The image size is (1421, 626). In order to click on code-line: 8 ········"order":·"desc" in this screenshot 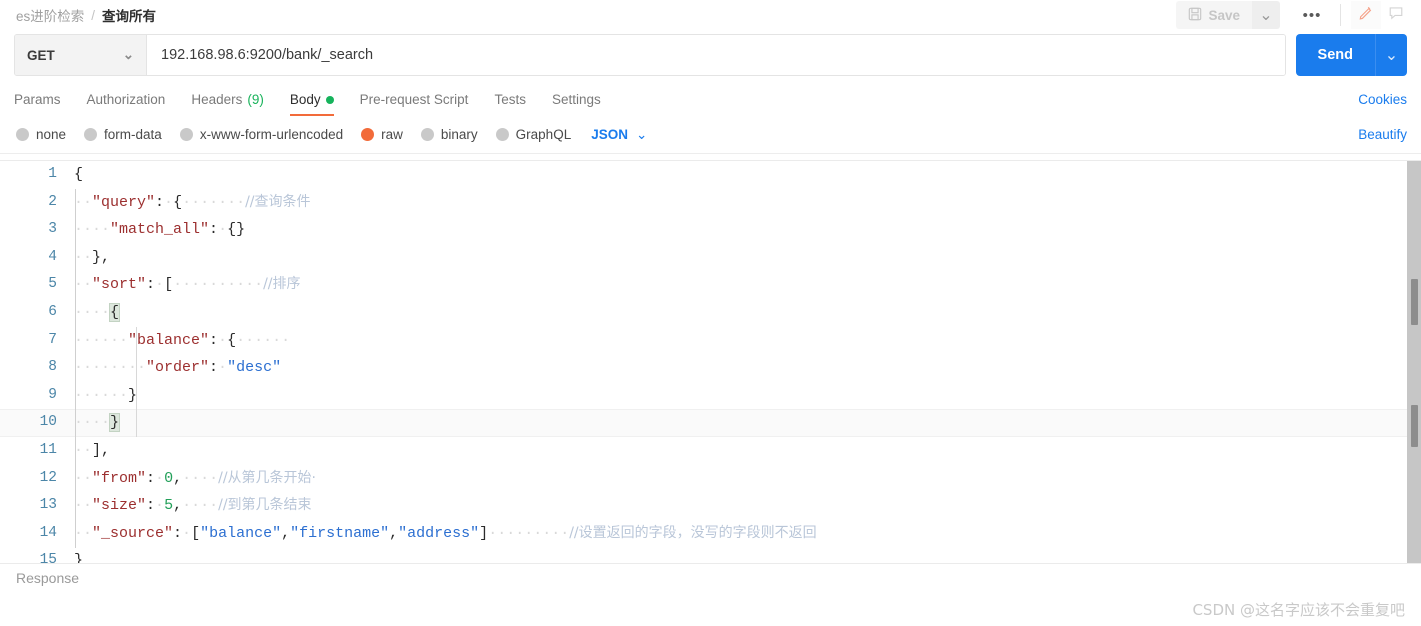, I will do `click(710, 368)`.